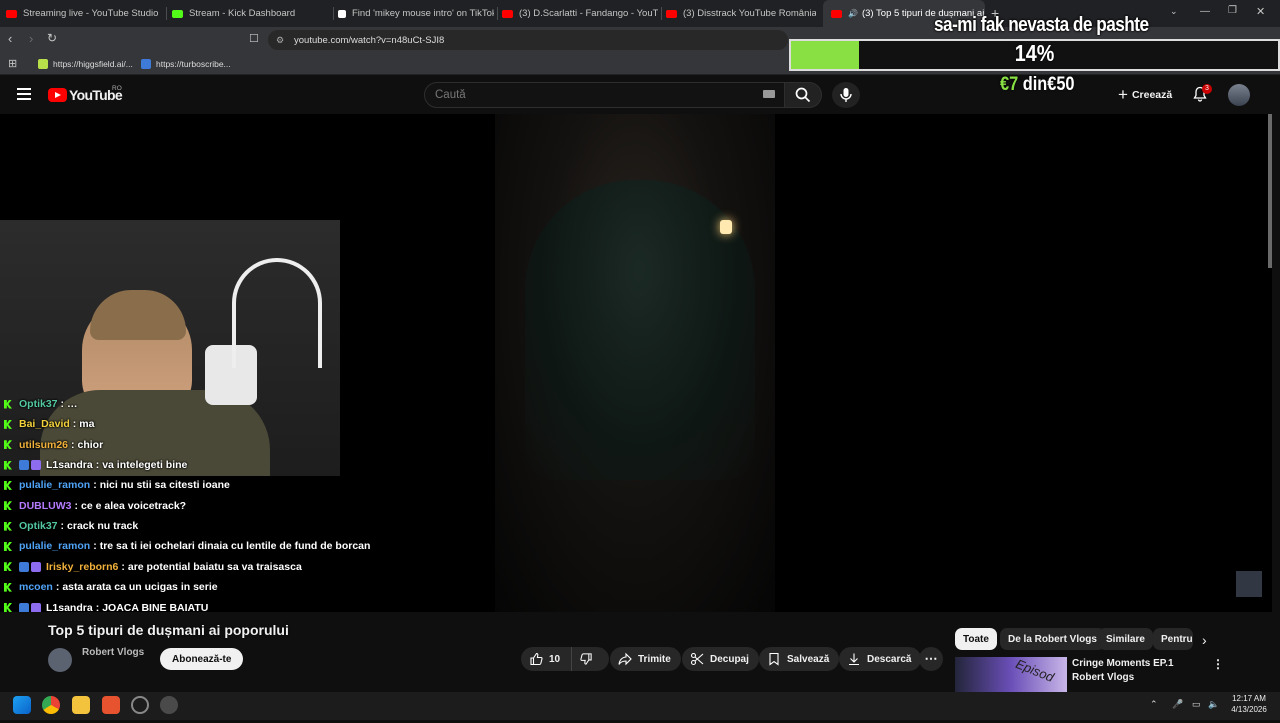 Image resolution: width=1280 pixels, height=723 pixels. Describe the element at coordinates (177, 13) in the screenshot. I see `kick-favicon-icon` at that location.